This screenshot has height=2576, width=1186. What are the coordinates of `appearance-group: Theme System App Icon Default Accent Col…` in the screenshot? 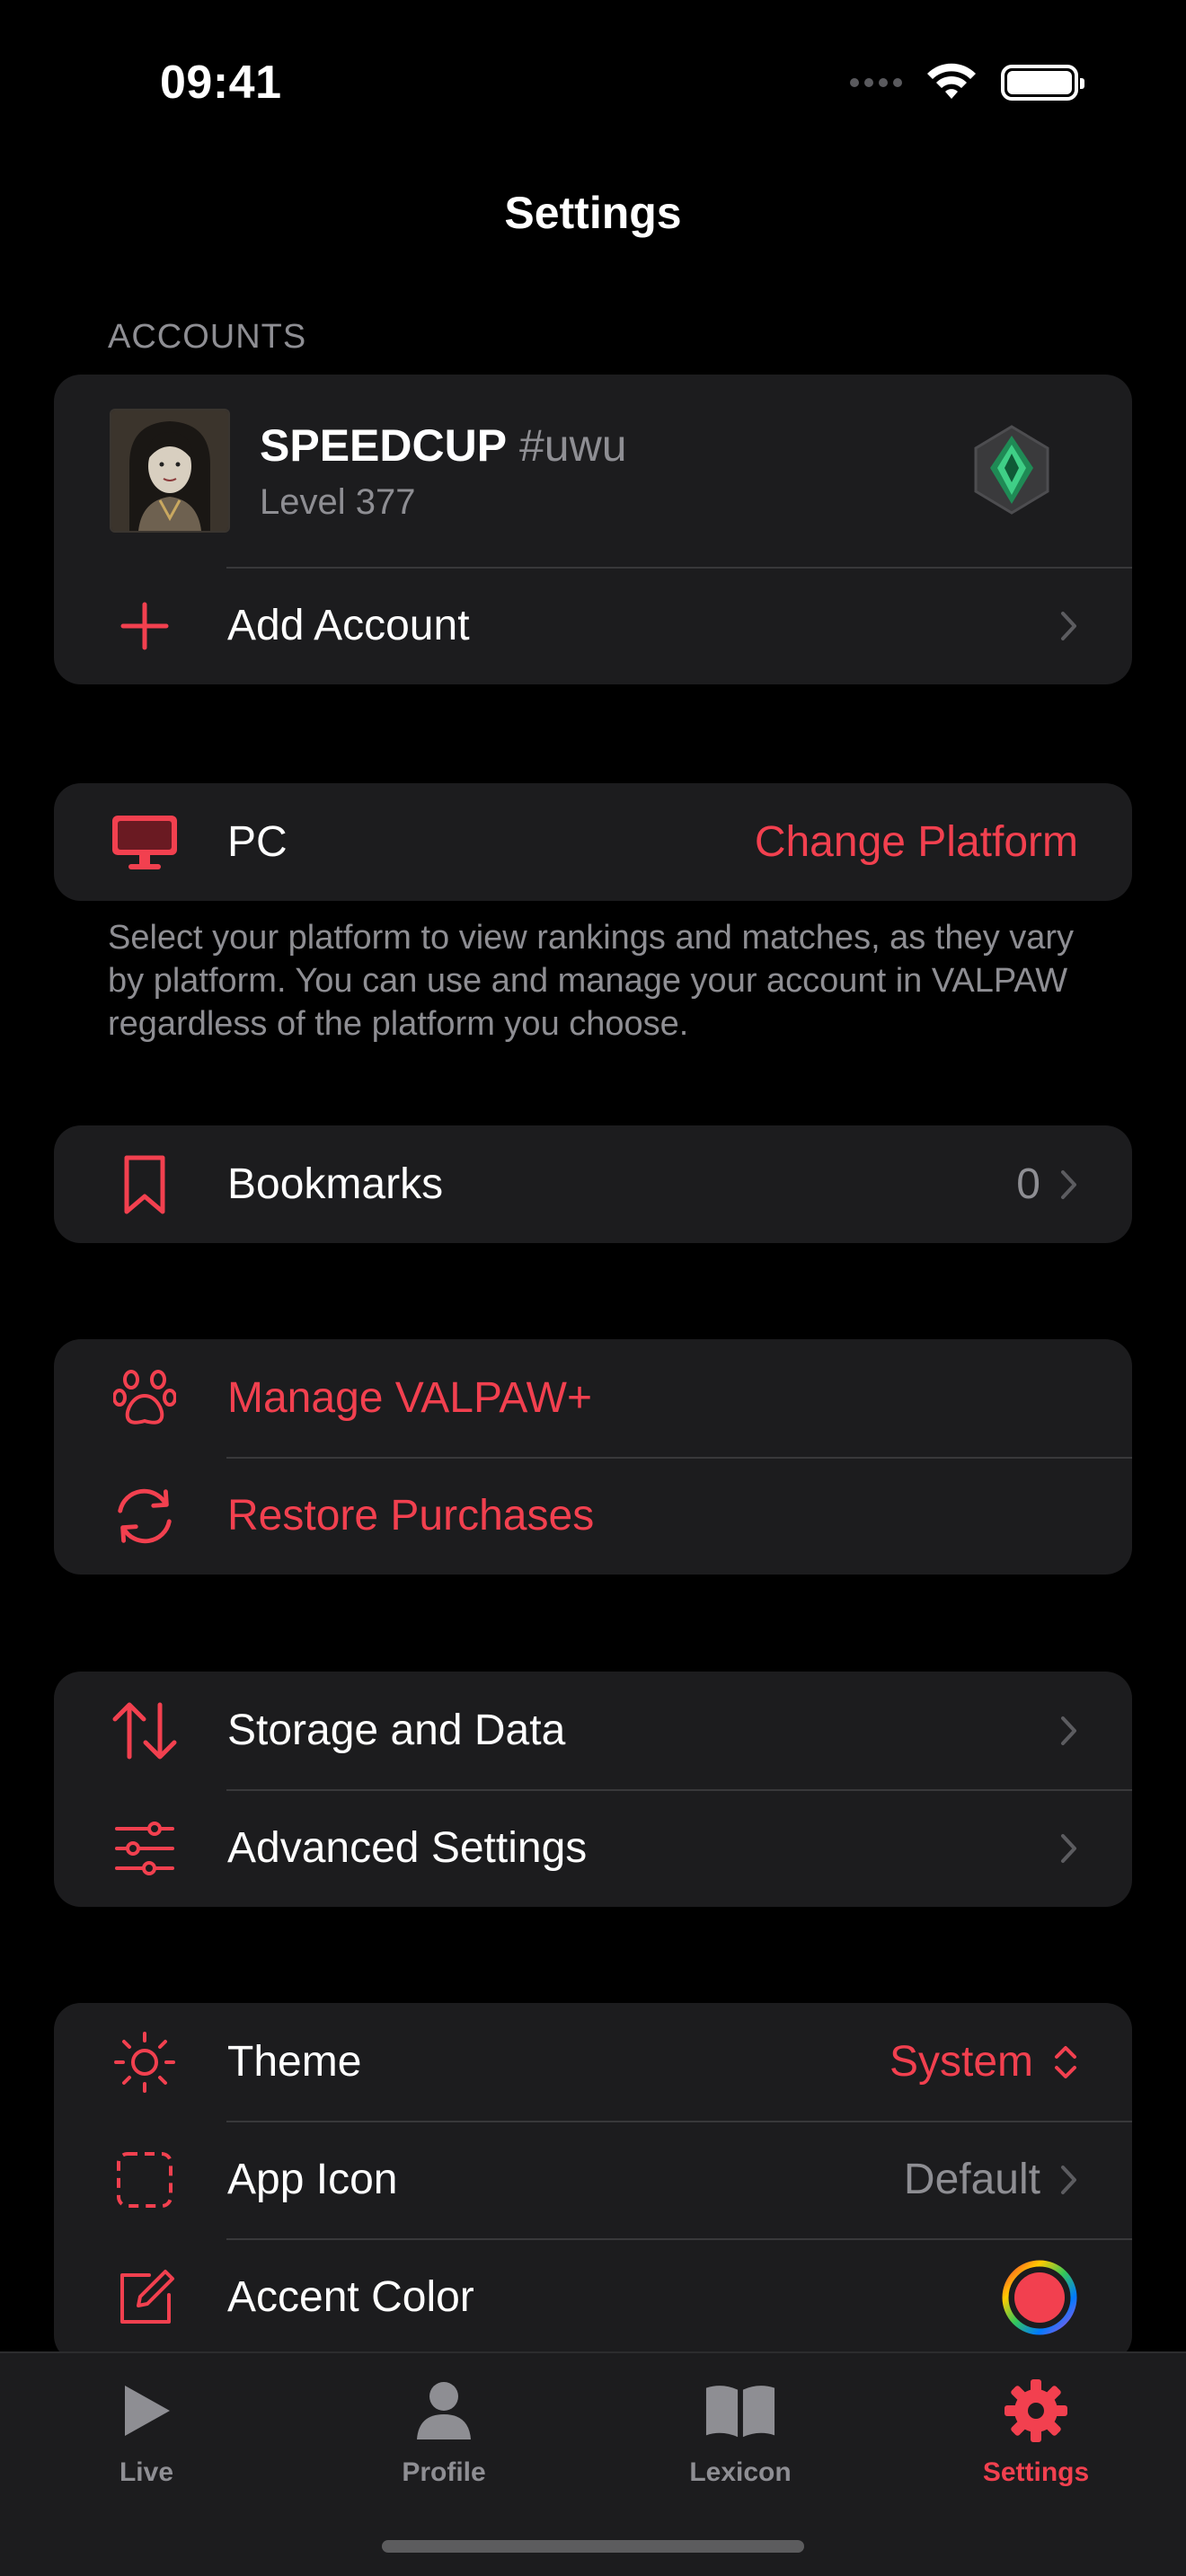 It's located at (593, 2182).